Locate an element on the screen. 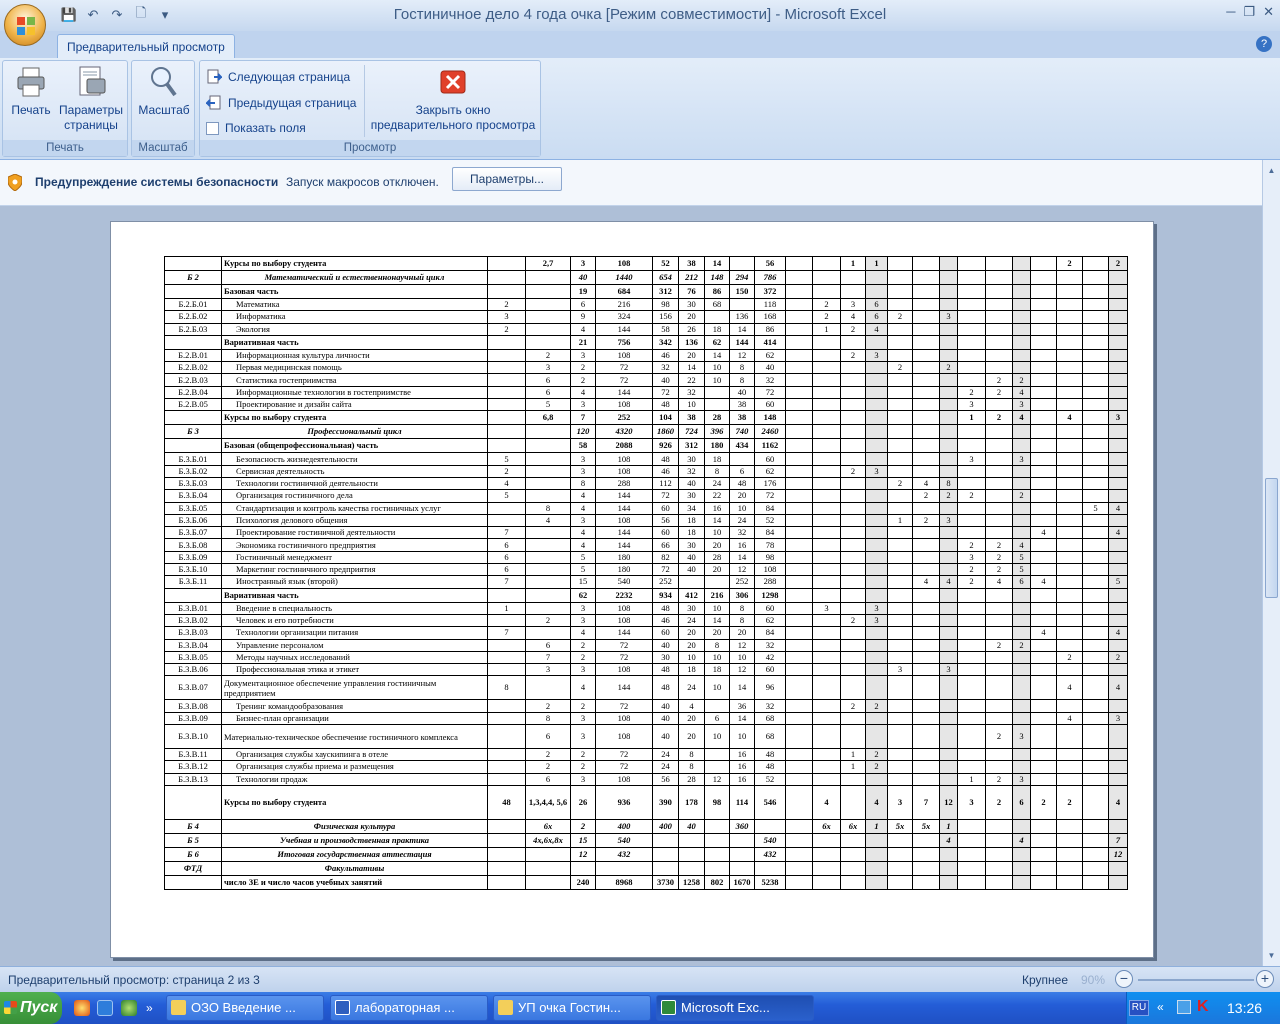  system-tray: RU « K 13:26 is located at coordinates (1203, 1008).